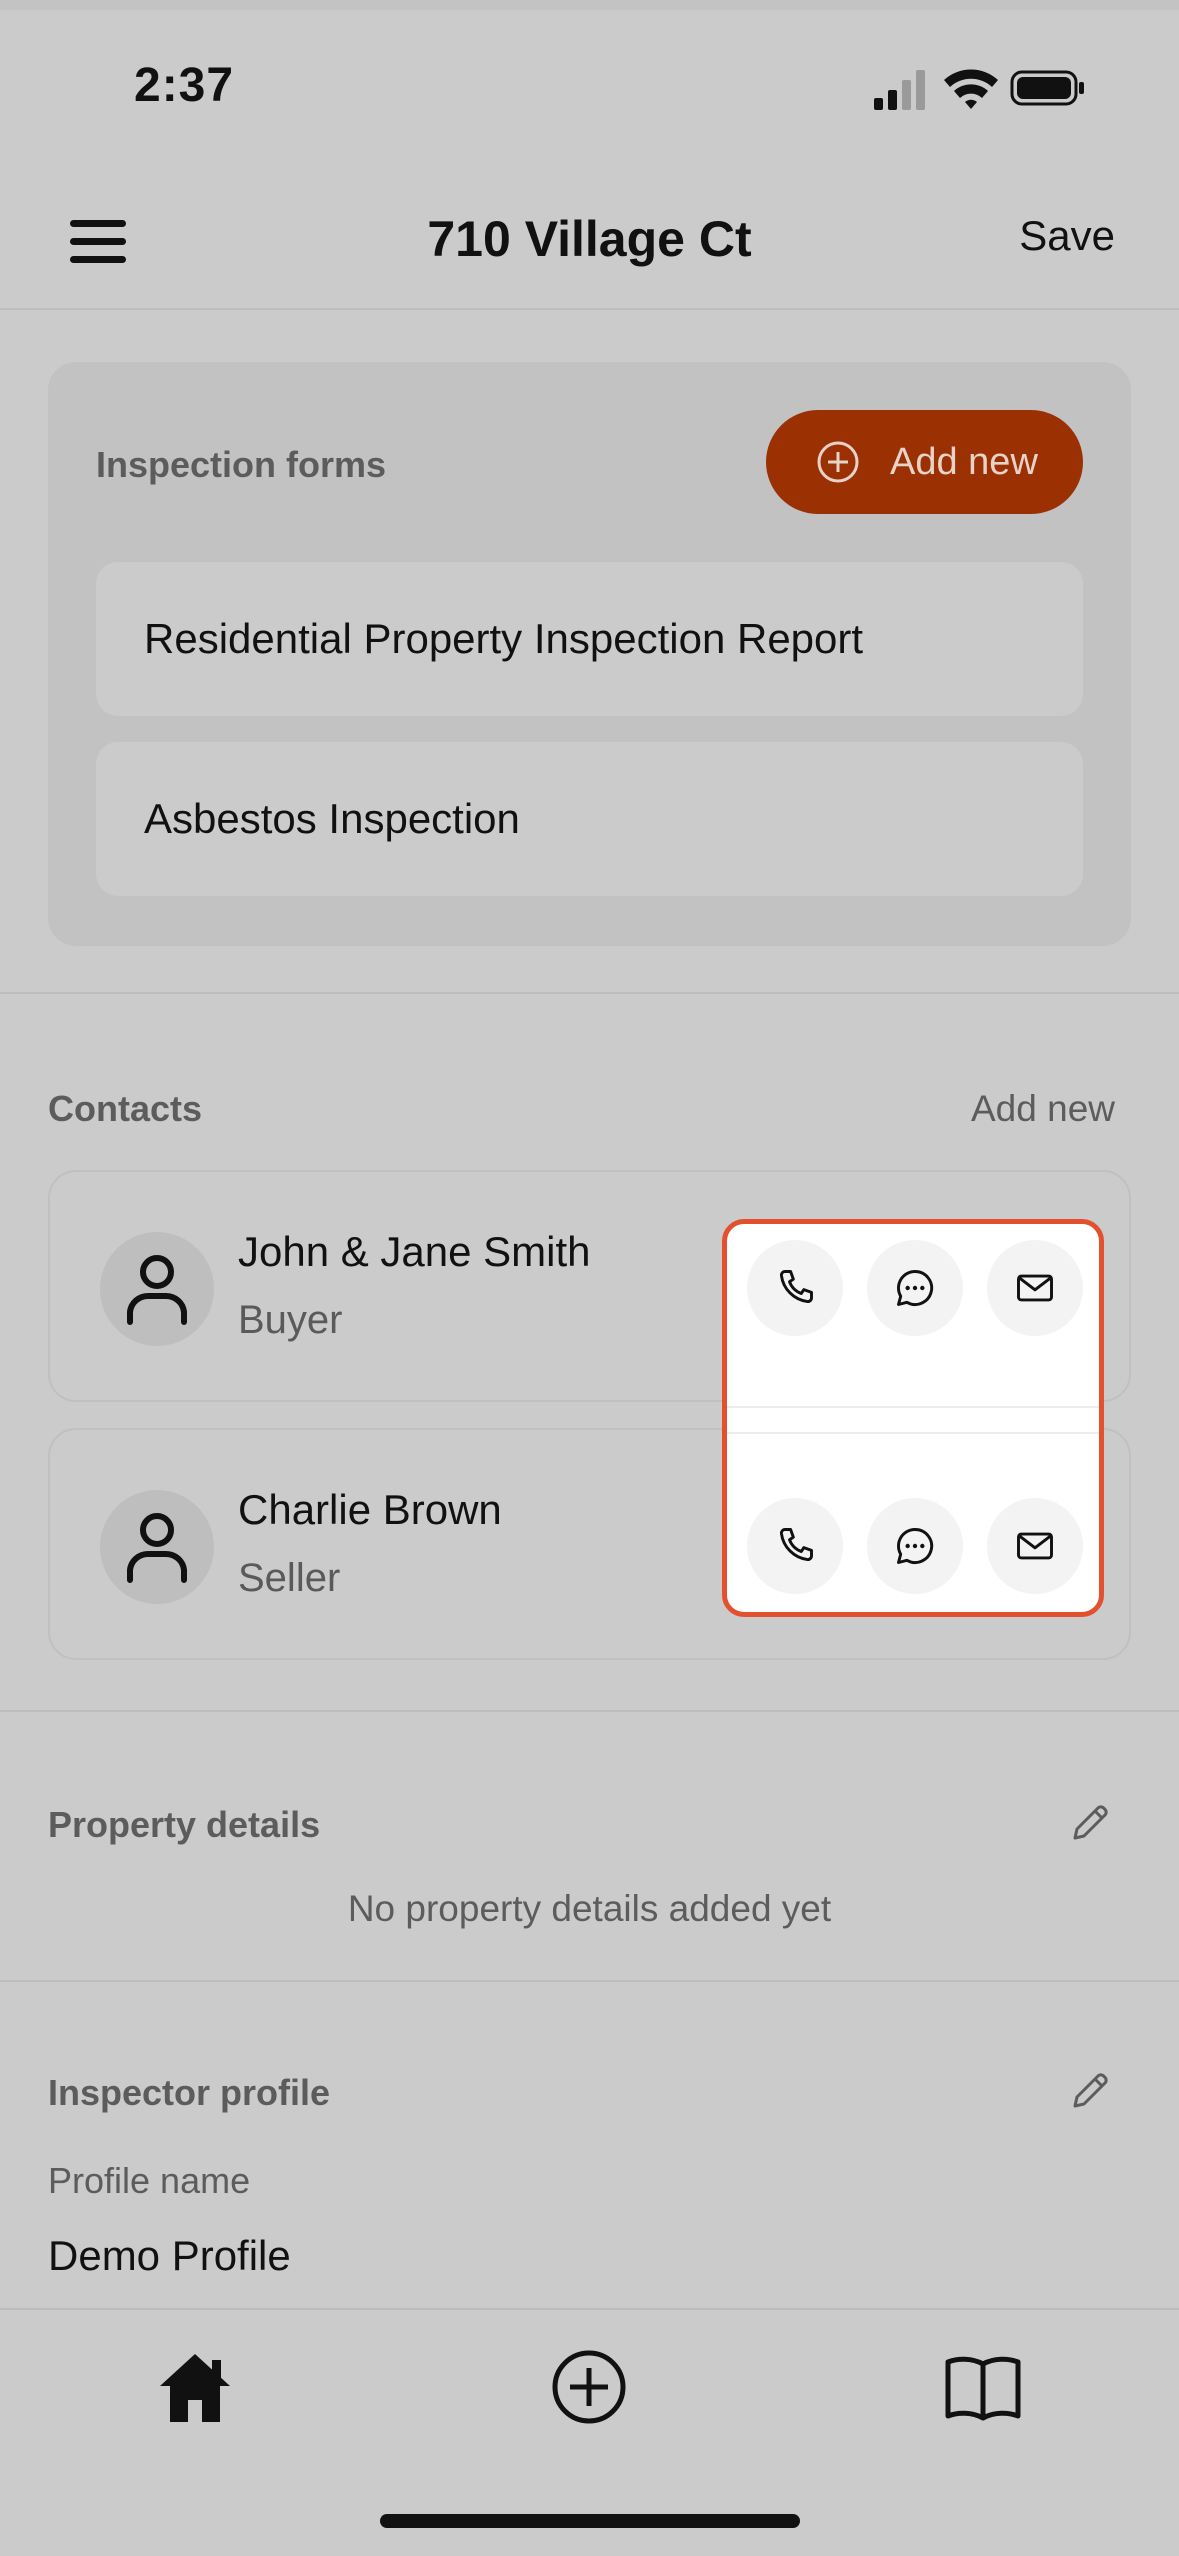 Image resolution: width=1179 pixels, height=2556 pixels. I want to click on page-title: 710 Village Ct, so click(589, 239).